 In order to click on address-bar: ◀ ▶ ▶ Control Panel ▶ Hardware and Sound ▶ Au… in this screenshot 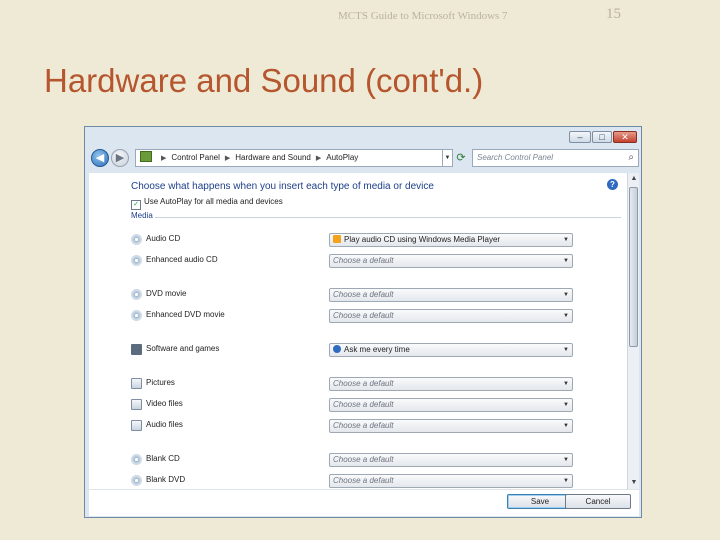, I will do `click(364, 159)`.